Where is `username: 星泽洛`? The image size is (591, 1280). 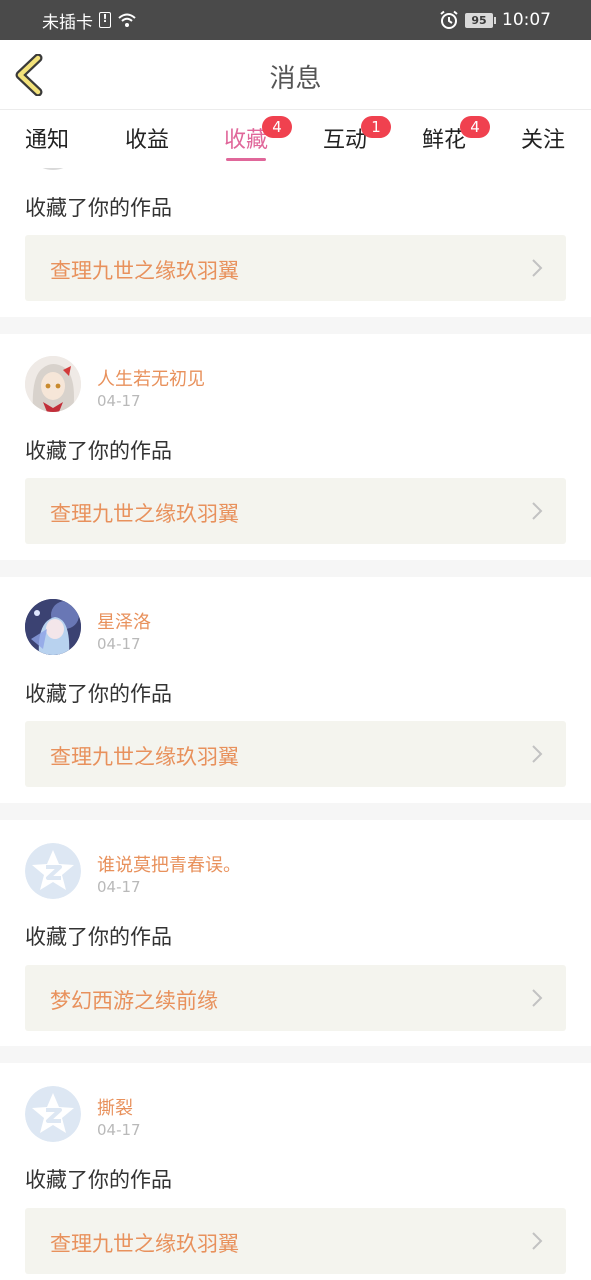 username: 星泽洛 is located at coordinates (124, 621).